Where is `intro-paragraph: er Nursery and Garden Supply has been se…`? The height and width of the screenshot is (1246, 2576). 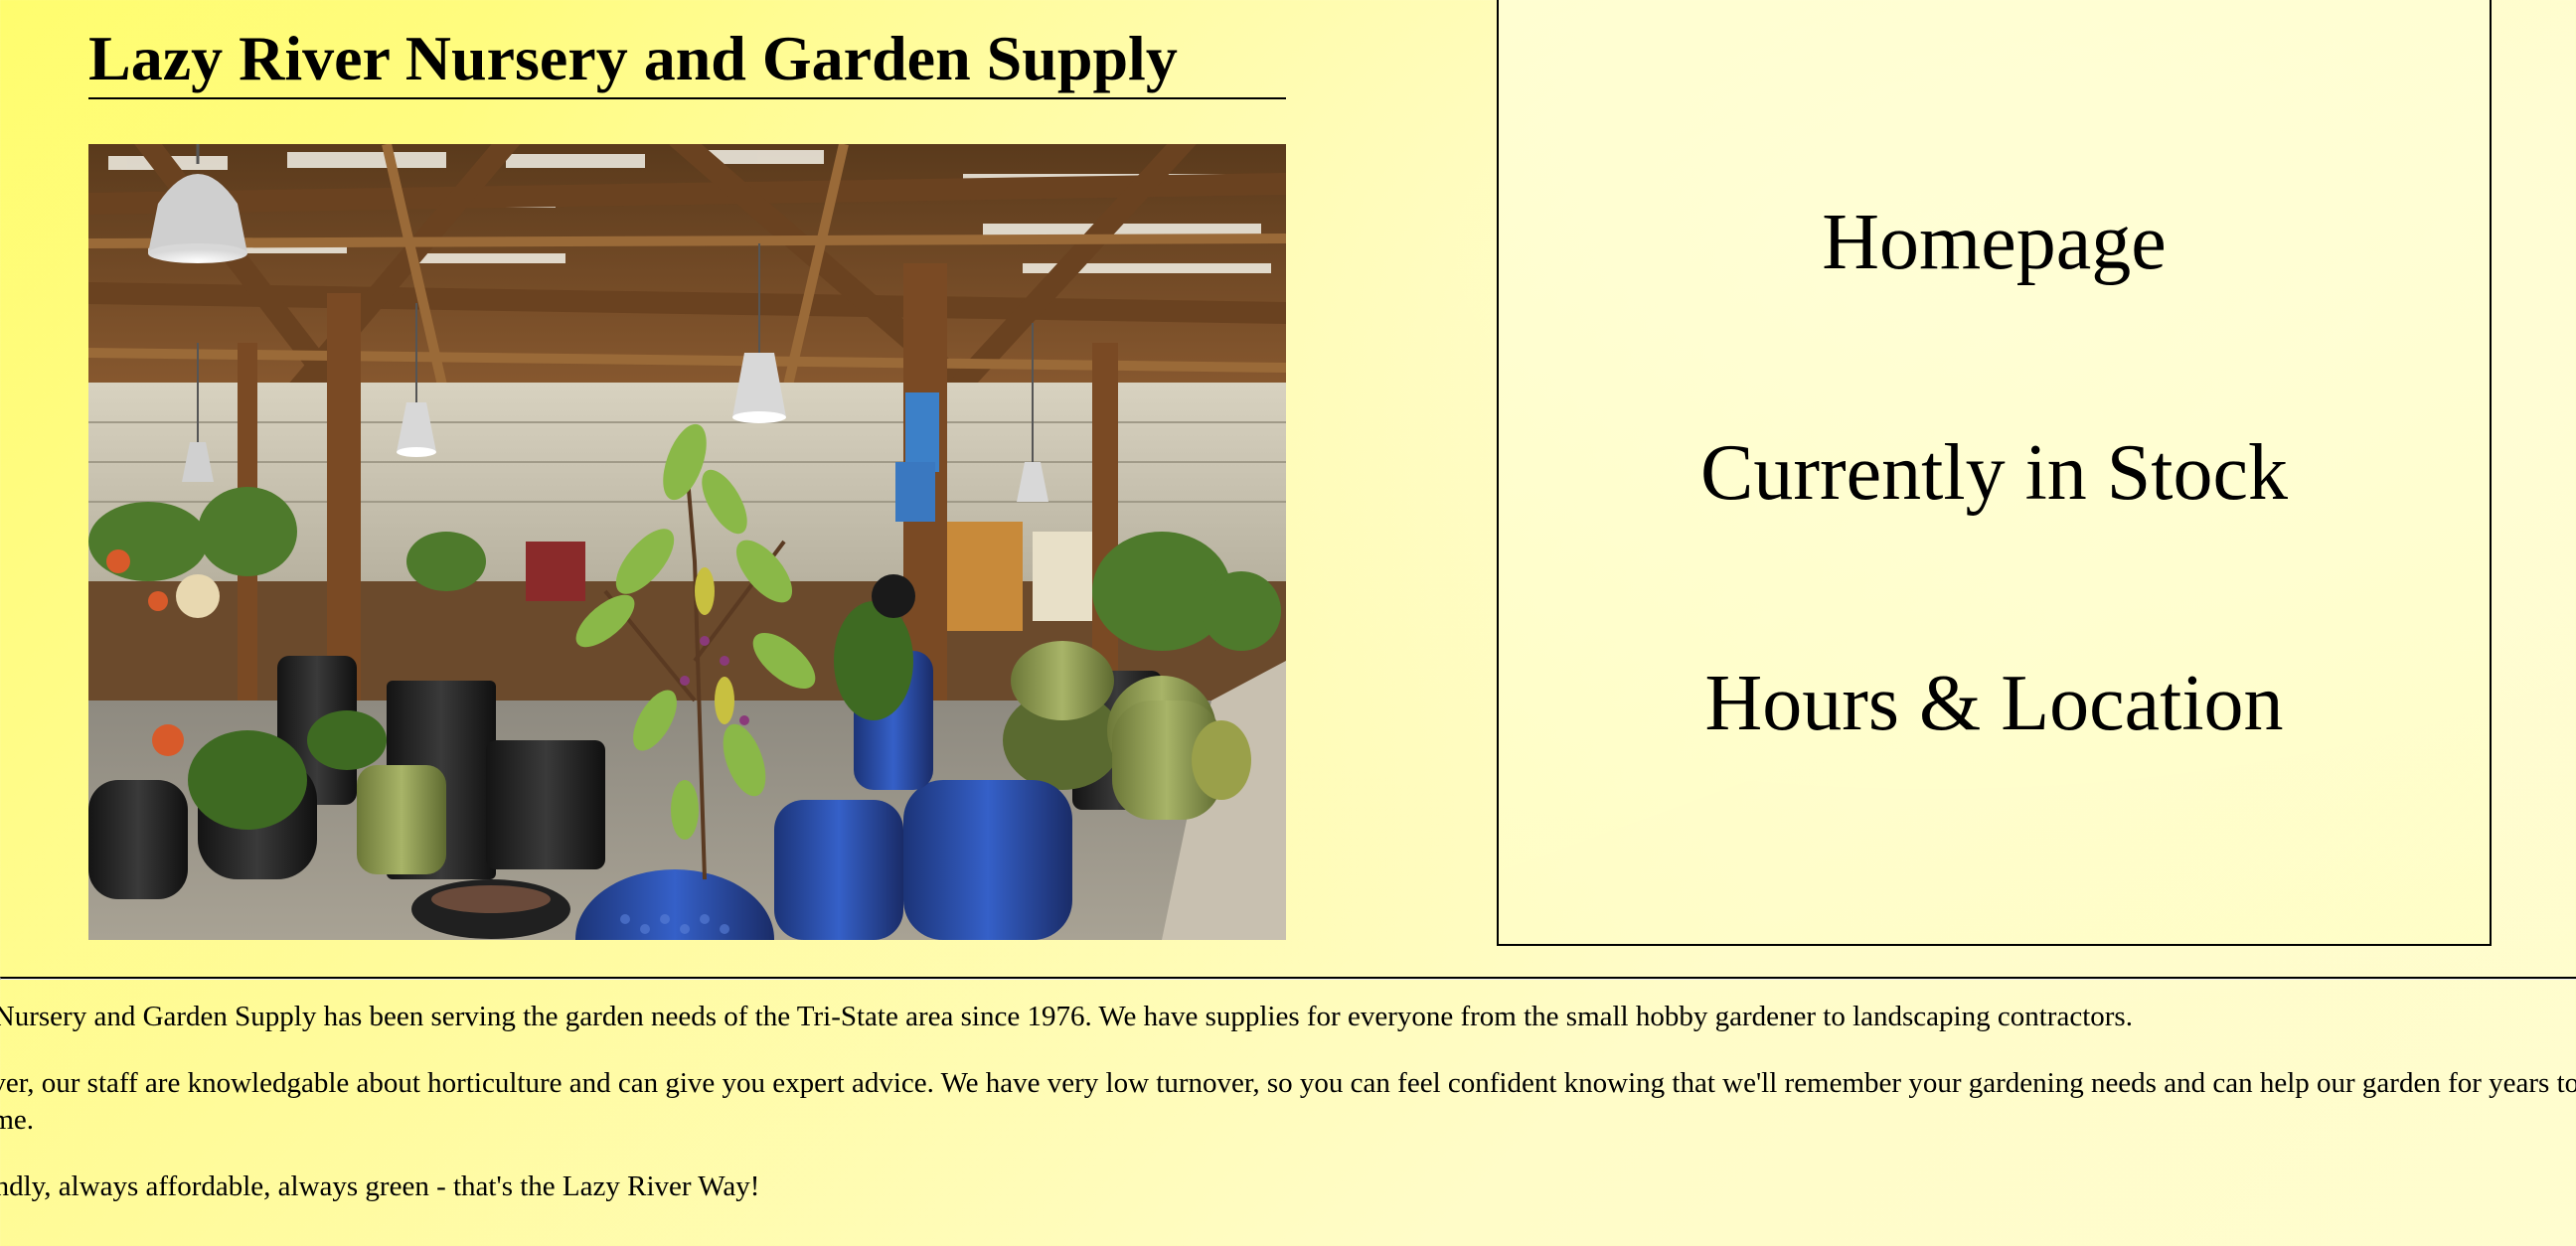 intro-paragraph: er Nursery and Garden Supply has been se… is located at coordinates (1066, 1016).